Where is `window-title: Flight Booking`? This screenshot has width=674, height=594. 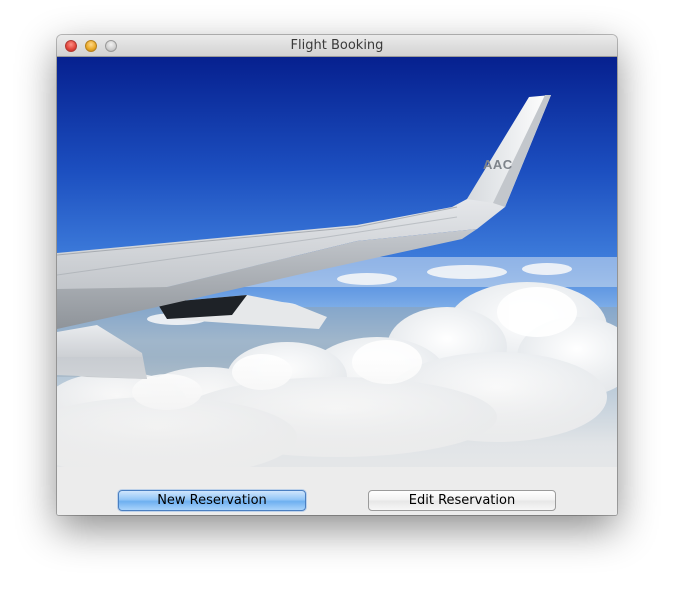 window-title: Flight Booking is located at coordinates (337, 45).